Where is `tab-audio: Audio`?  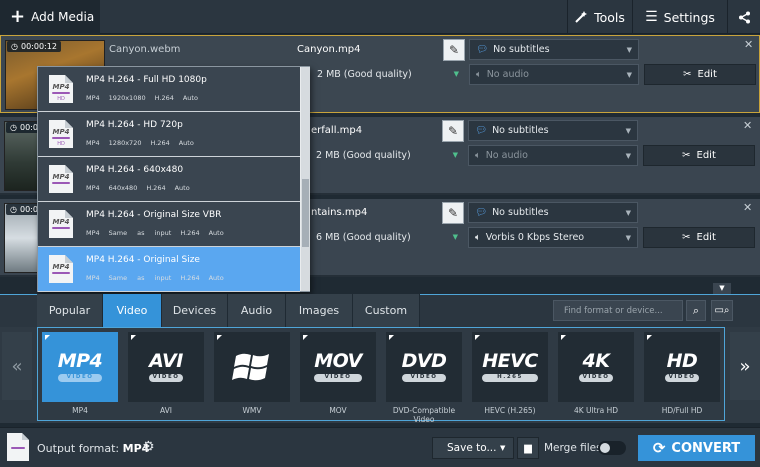 tab-audio: Audio is located at coordinates (257, 310).